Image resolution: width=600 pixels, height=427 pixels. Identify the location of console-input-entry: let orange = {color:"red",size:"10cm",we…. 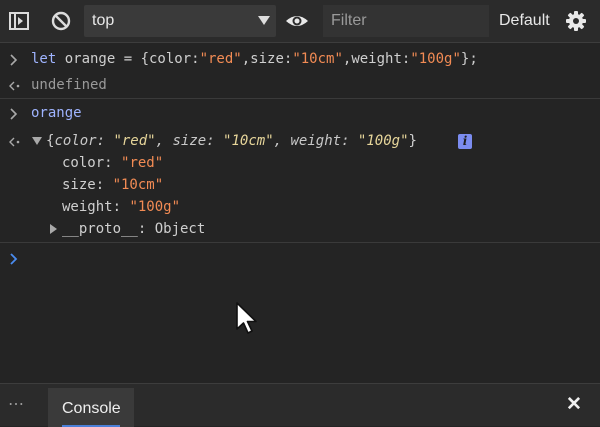
(300, 60).